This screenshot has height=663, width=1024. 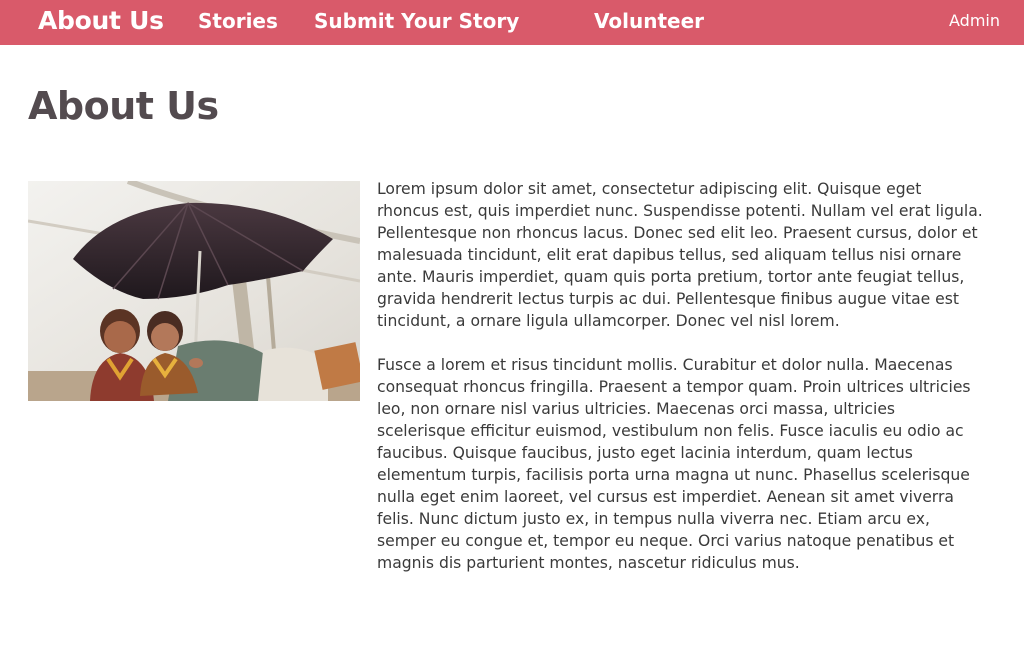 I want to click on nav-home-link: About Us, so click(x=101, y=21).